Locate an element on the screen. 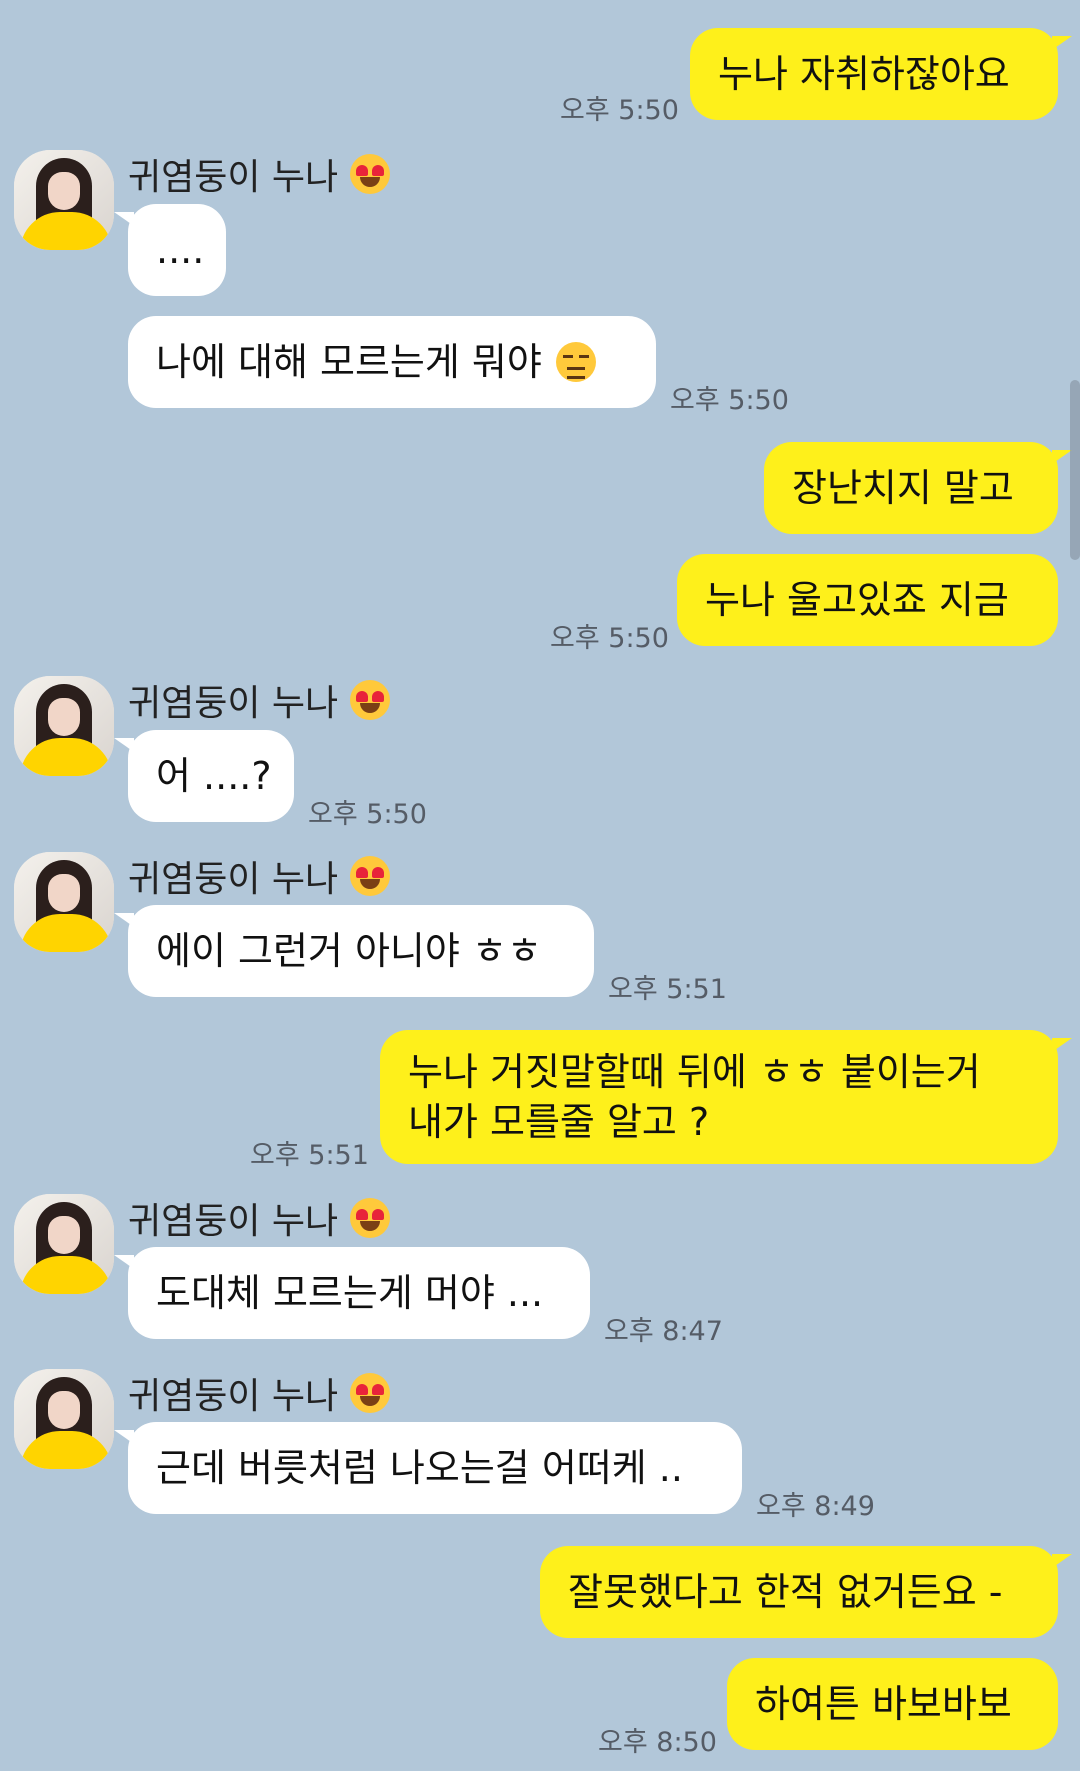 Image resolution: width=1080 pixels, height=1771 pixels. message-text: 근데 버릇처럼 나오는걸 어떠케 .. is located at coordinates (419, 1468).